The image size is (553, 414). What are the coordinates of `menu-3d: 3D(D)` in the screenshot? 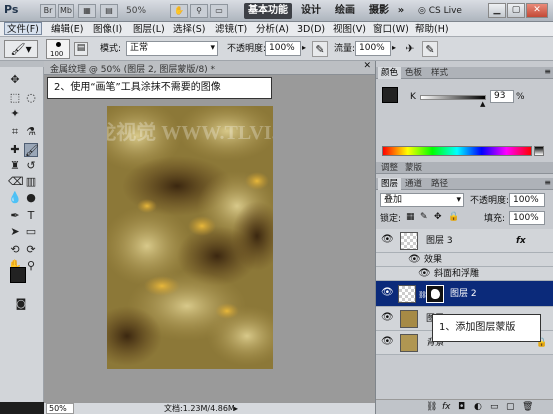 It's located at (311, 29).